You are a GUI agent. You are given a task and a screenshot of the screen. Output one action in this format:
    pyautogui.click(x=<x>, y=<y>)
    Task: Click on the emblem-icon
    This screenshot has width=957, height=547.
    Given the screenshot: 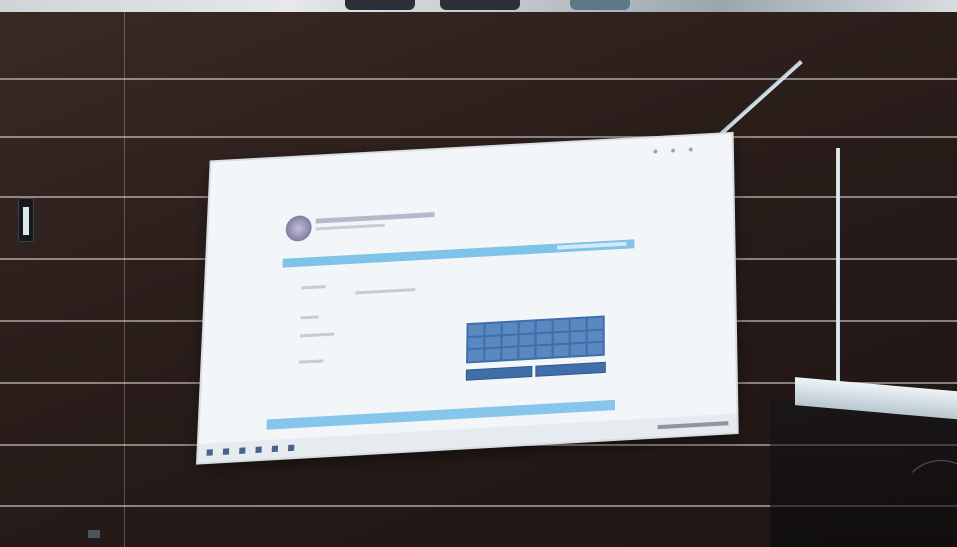 What is the action you would take?
    pyautogui.click(x=299, y=228)
    